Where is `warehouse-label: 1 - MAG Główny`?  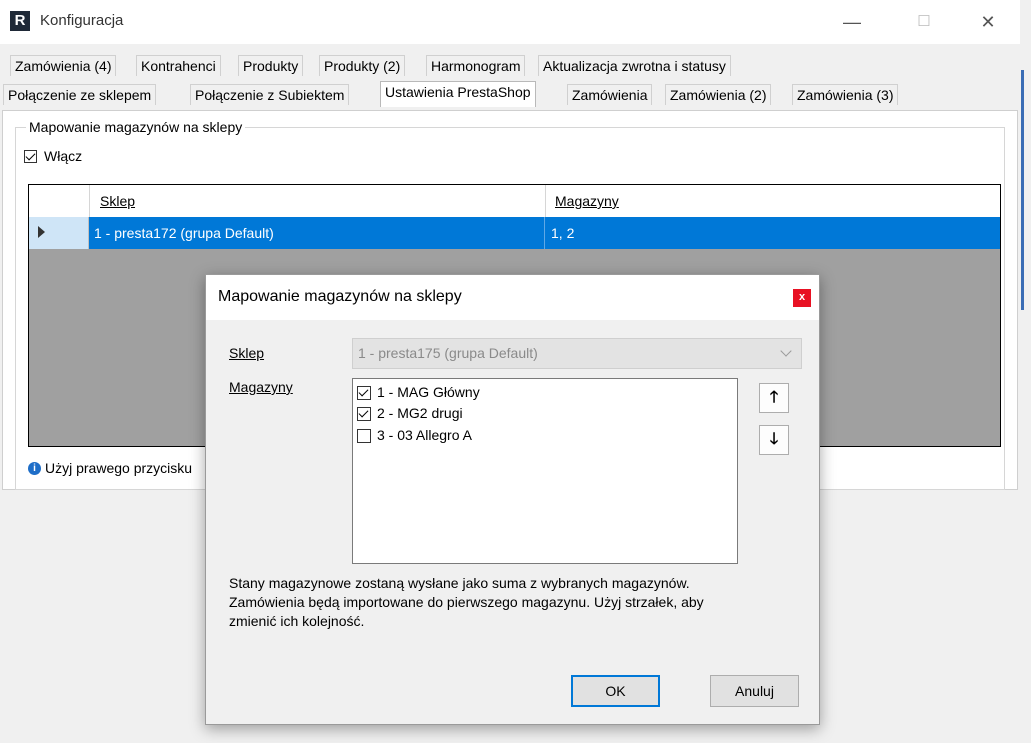 warehouse-label: 1 - MAG Główny is located at coordinates (428, 392).